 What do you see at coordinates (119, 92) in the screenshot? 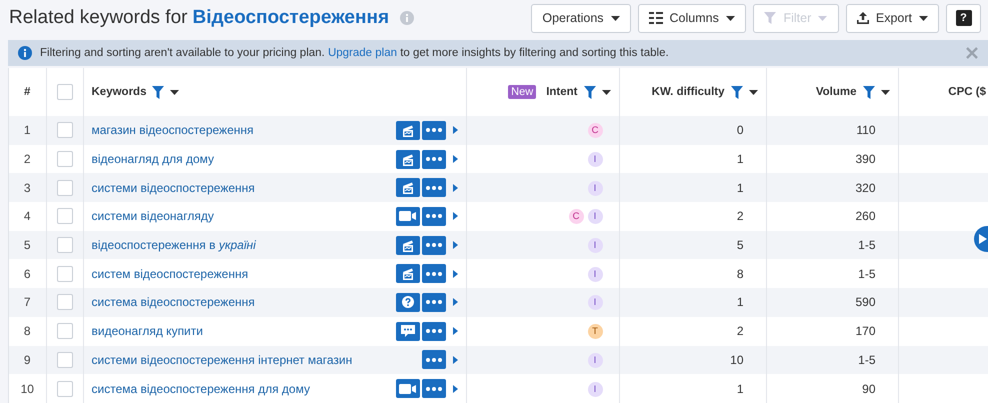
I see `column-header: Keywords` at bounding box center [119, 92].